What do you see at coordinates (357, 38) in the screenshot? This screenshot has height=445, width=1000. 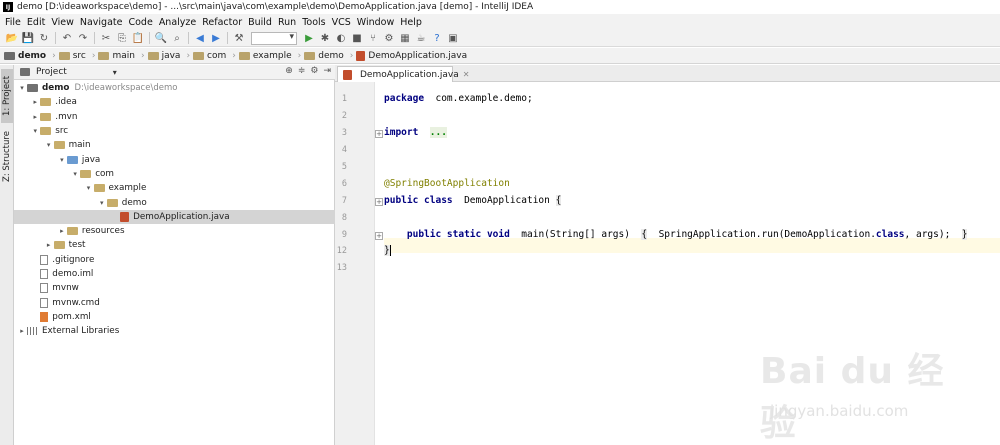 I see `stop-icon: ■` at bounding box center [357, 38].